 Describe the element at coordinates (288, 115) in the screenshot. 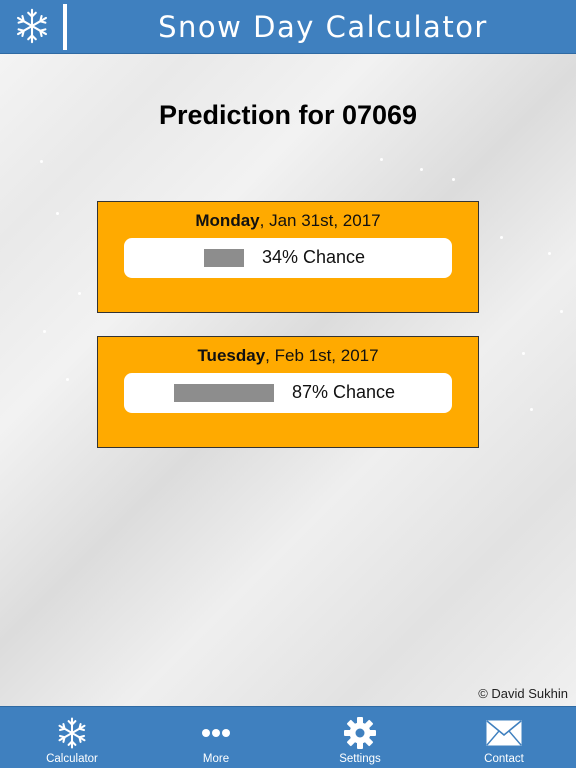

I see `prediction-title: Prediction for 07069` at that location.